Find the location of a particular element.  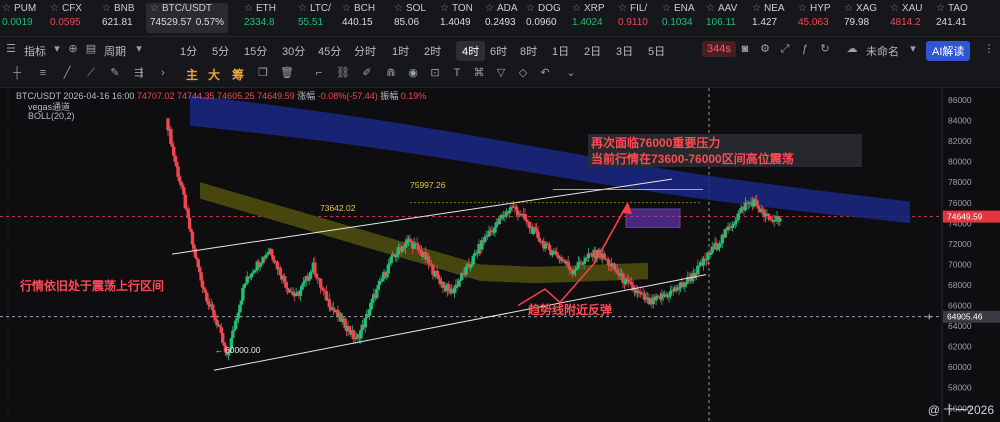

copy-icon: ❐ is located at coordinates (263, 73).